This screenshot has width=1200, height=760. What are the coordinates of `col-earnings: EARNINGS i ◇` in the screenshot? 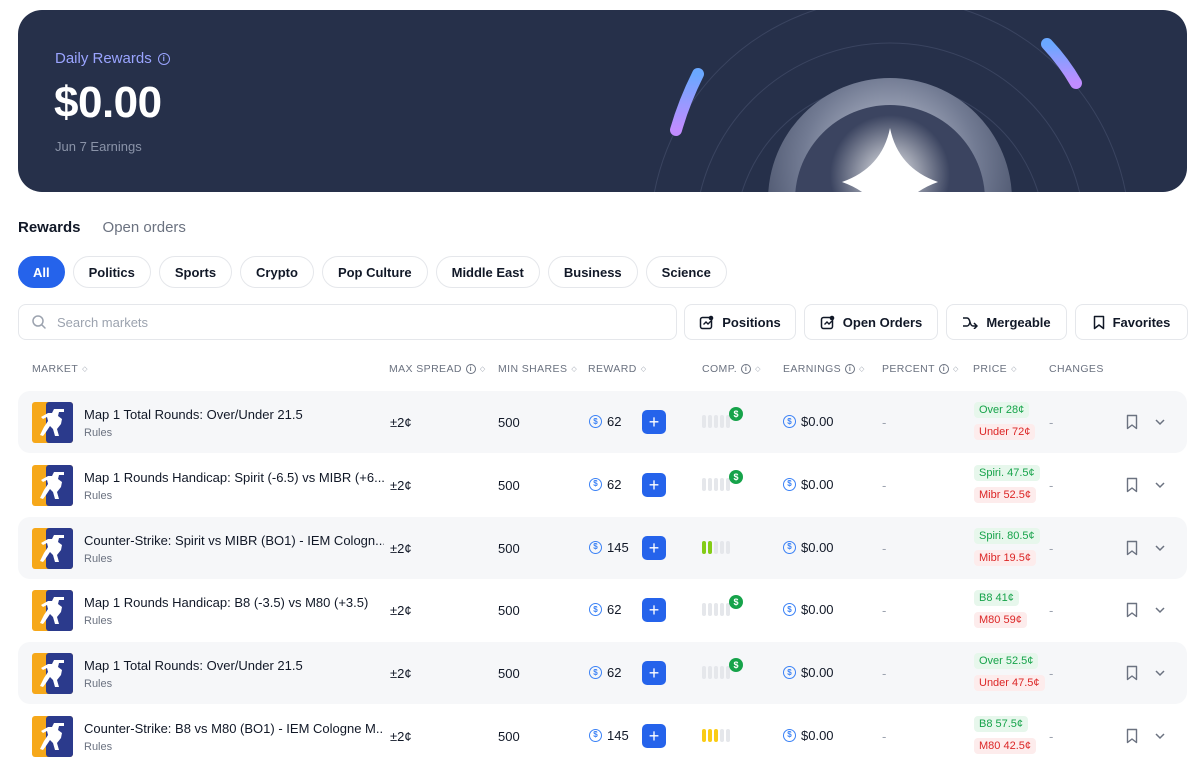 It's located at (824, 369).